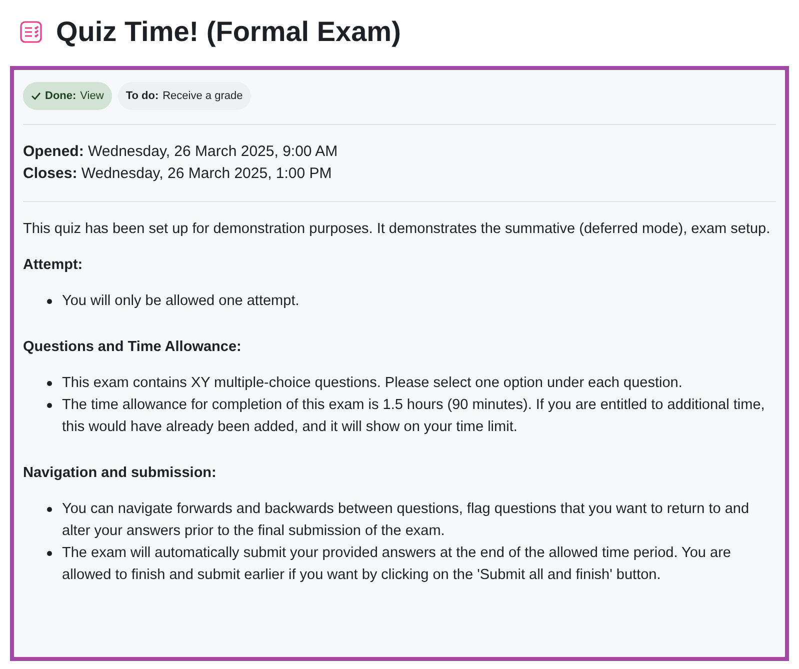 This screenshot has width=799, height=669. What do you see at coordinates (414, 416) in the screenshot?
I see `list-item: The time allowance for completion of this exam is 1.5 hours (90 minutes). If you are entitled to additional time, this would have already been added, and it will show on your time limit.` at bounding box center [414, 416].